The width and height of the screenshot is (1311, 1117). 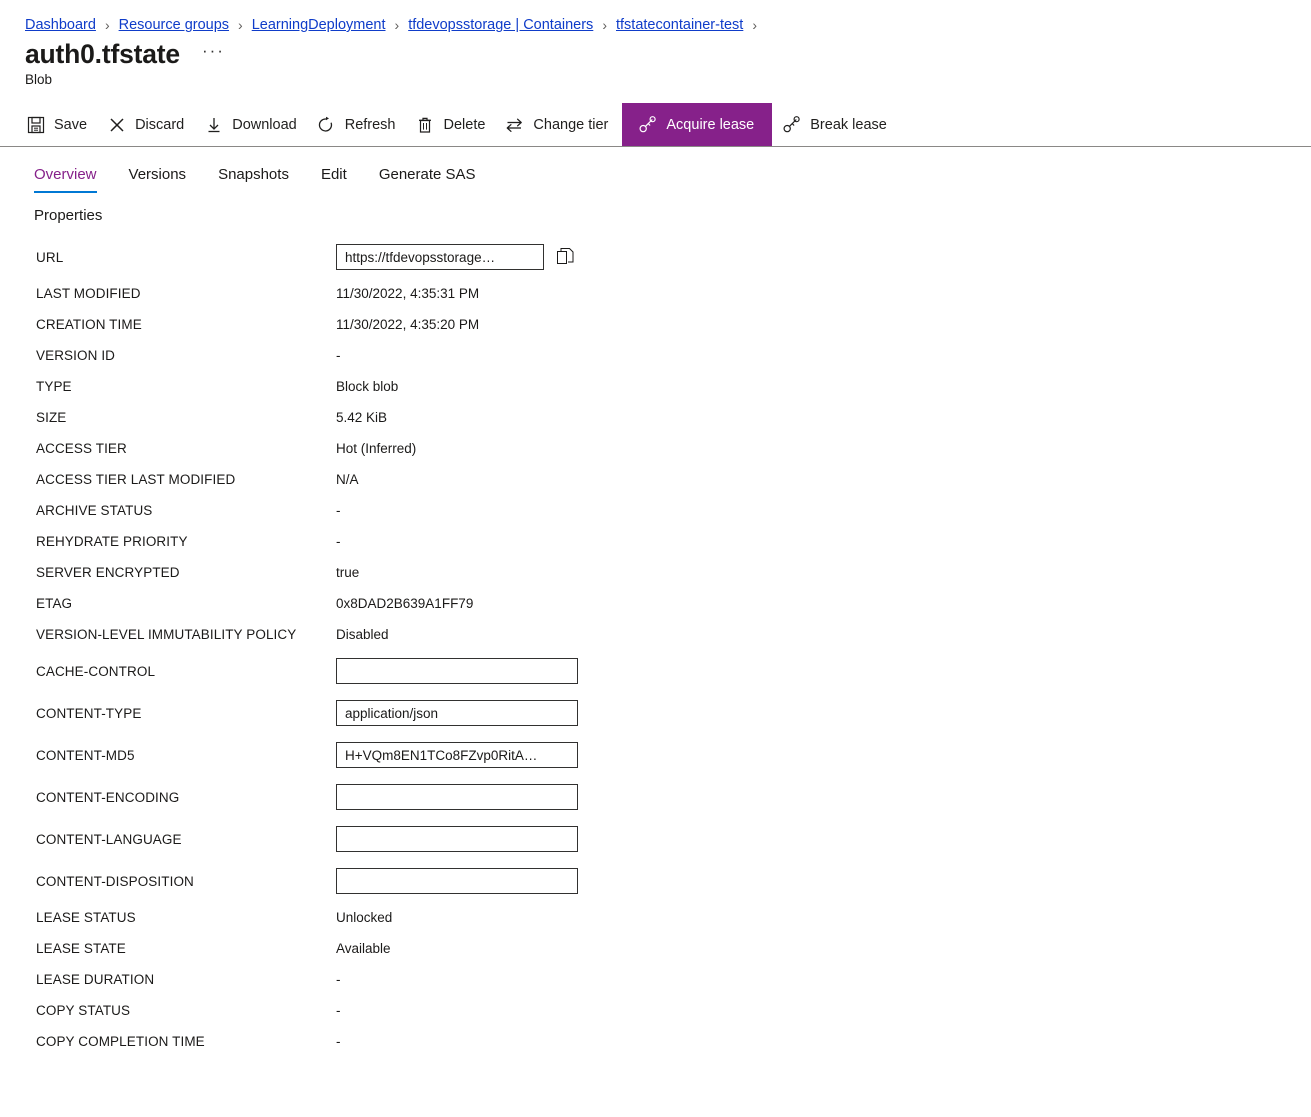 I want to click on content-encoding-input, so click(x=457, y=797).